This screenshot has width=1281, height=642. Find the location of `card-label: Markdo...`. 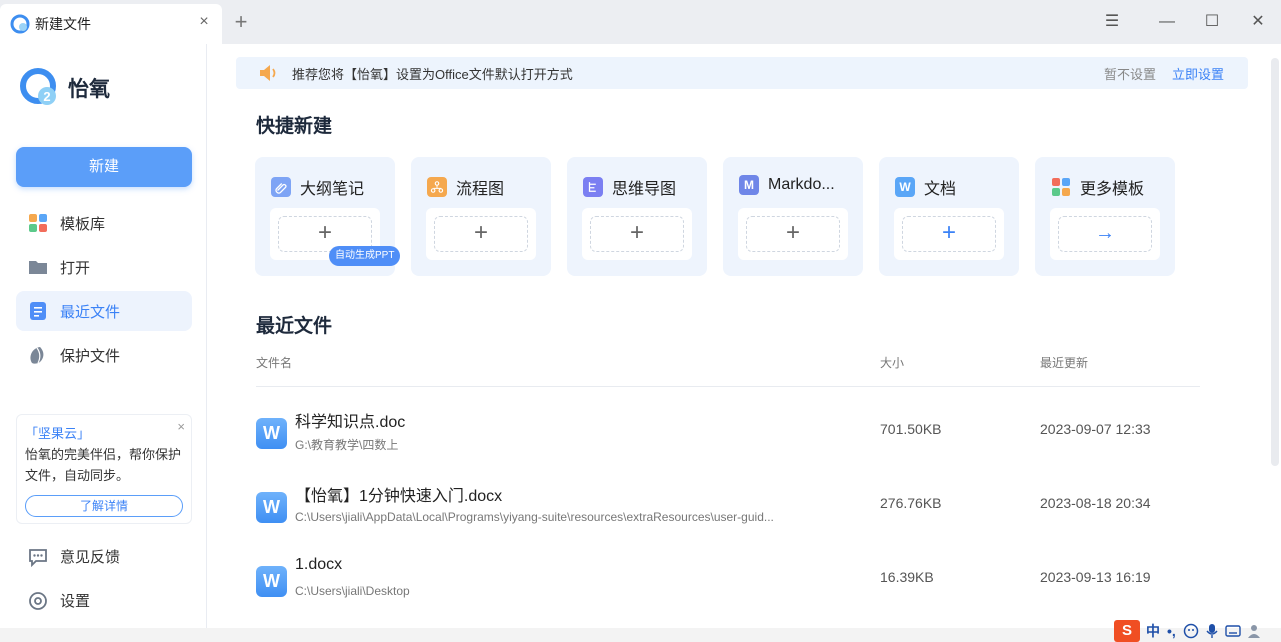

card-label: Markdo... is located at coordinates (801, 184).